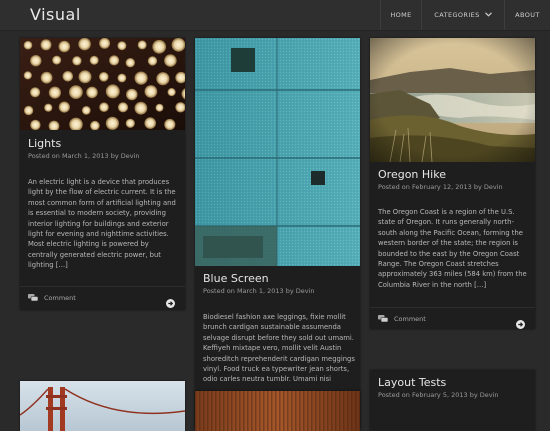 This screenshot has height=431, width=550. What do you see at coordinates (456, 15) in the screenshot?
I see `nav-item-label: CATEGORIES` at bounding box center [456, 15].